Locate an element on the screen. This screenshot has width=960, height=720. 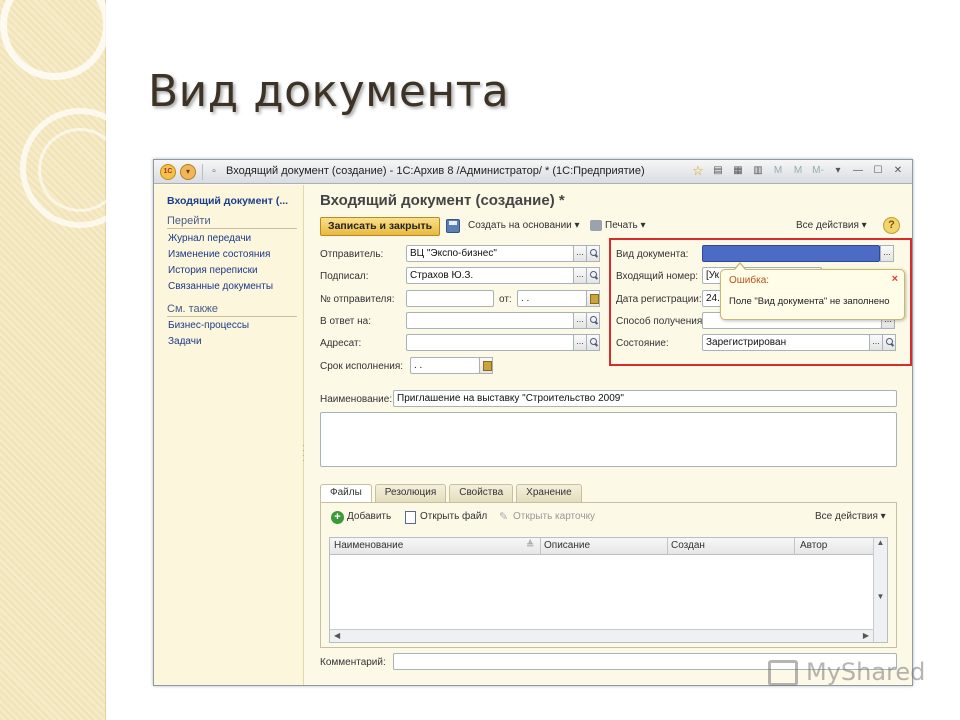
description-textarea is located at coordinates (608, 439).